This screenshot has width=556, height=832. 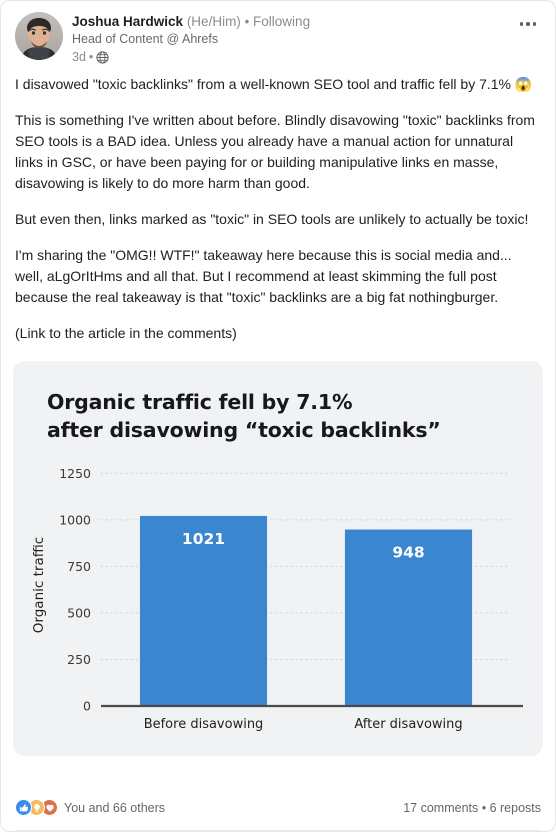 What do you see at coordinates (408, 724) in the screenshot?
I see `x-axis-tick-label: After disavowing` at bounding box center [408, 724].